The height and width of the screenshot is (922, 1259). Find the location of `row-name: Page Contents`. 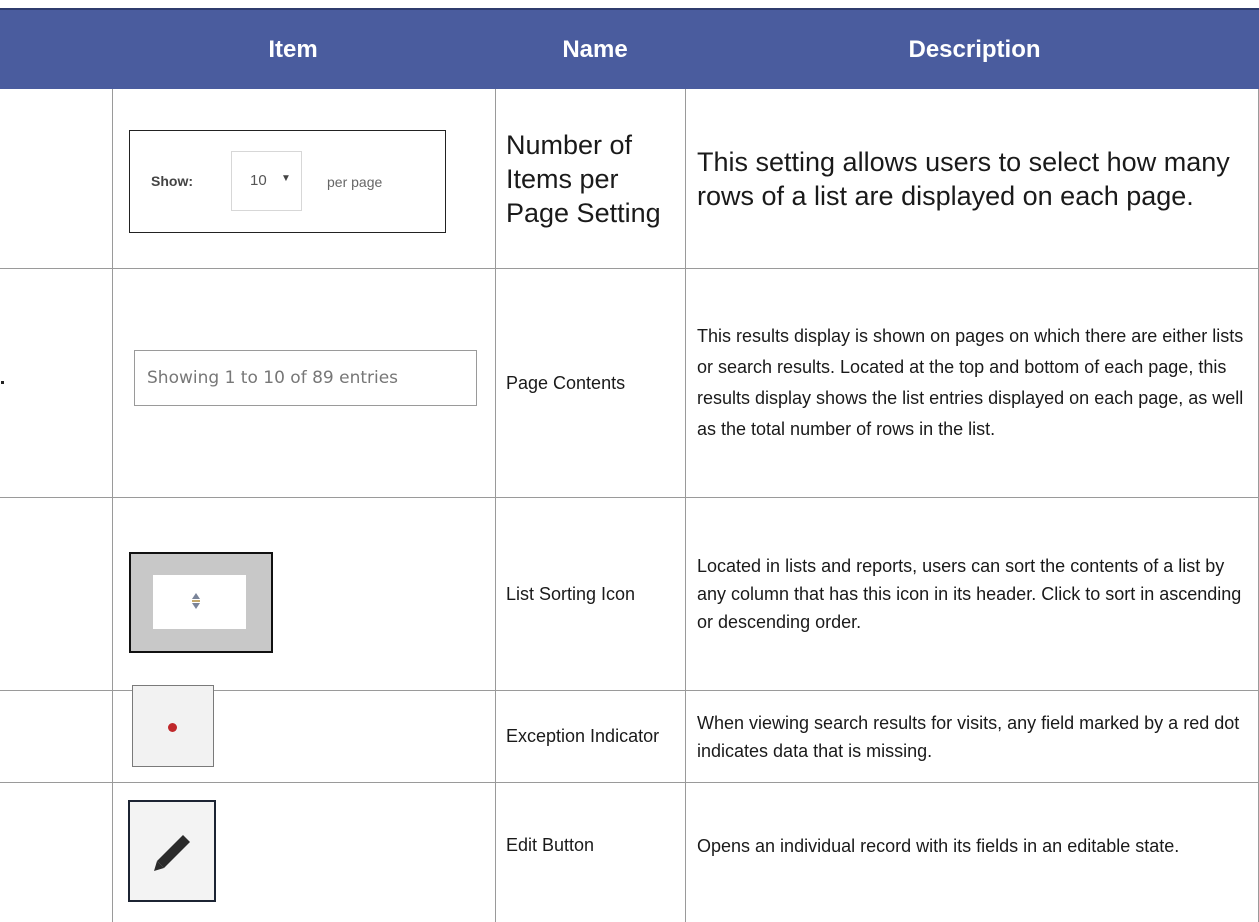

row-name: Page Contents is located at coordinates (593, 383).